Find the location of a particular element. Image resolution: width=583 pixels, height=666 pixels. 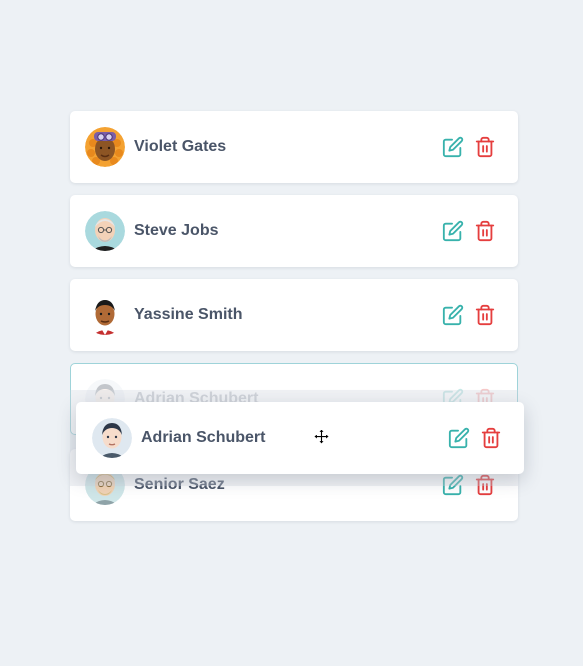

avatar-violet-icon is located at coordinates (105, 147).